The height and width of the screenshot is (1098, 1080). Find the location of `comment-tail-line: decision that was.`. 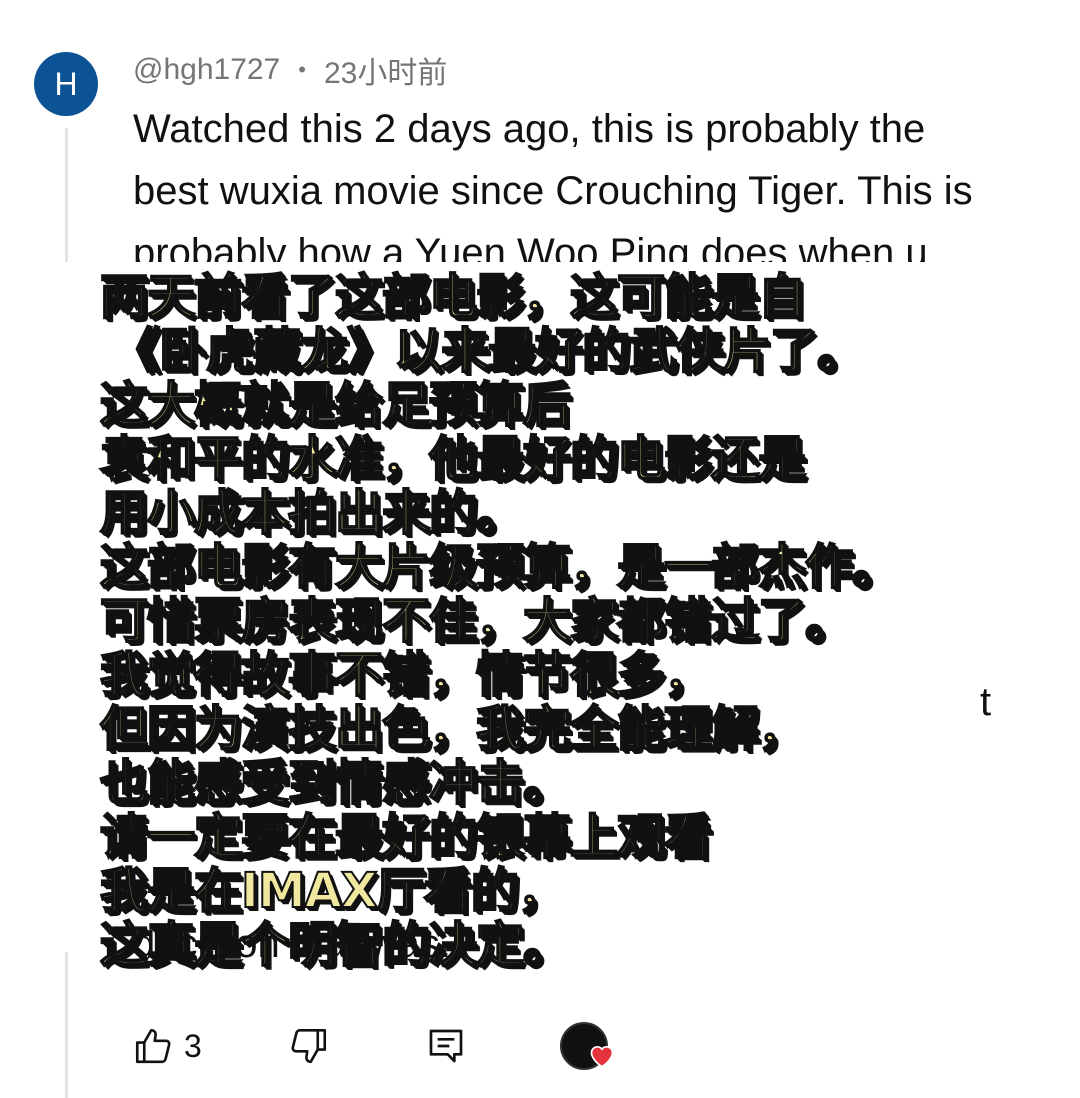

comment-tail-line: decision that was. is located at coordinates (292, 948).